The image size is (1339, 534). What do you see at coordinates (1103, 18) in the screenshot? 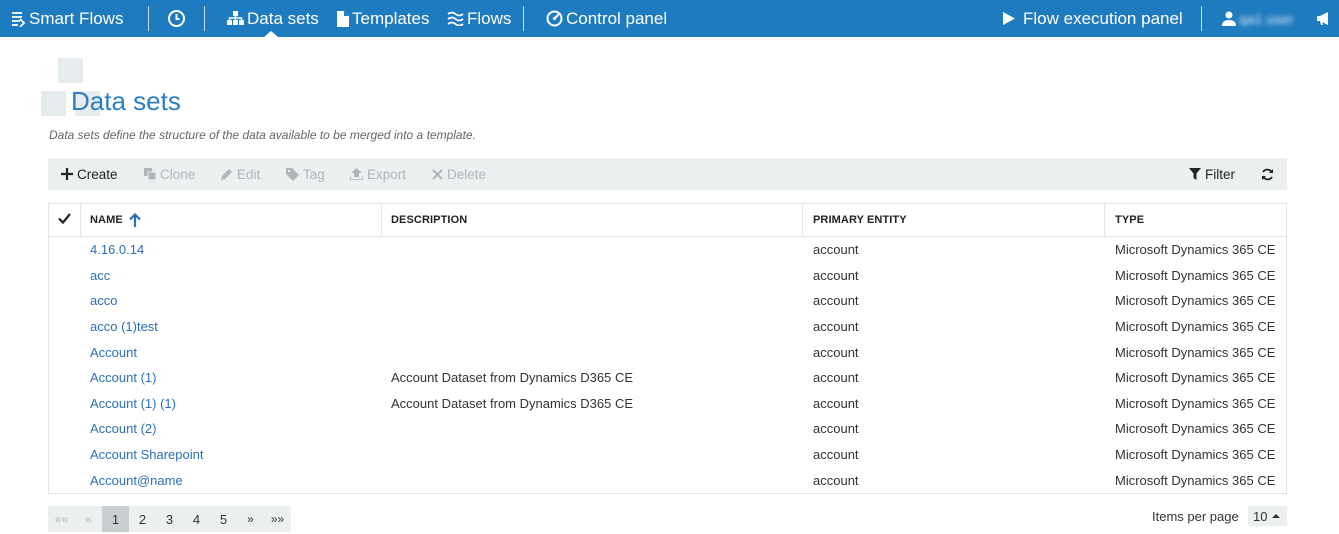
I see `flow-execution-panel-label: Flow execution panel` at bounding box center [1103, 18].